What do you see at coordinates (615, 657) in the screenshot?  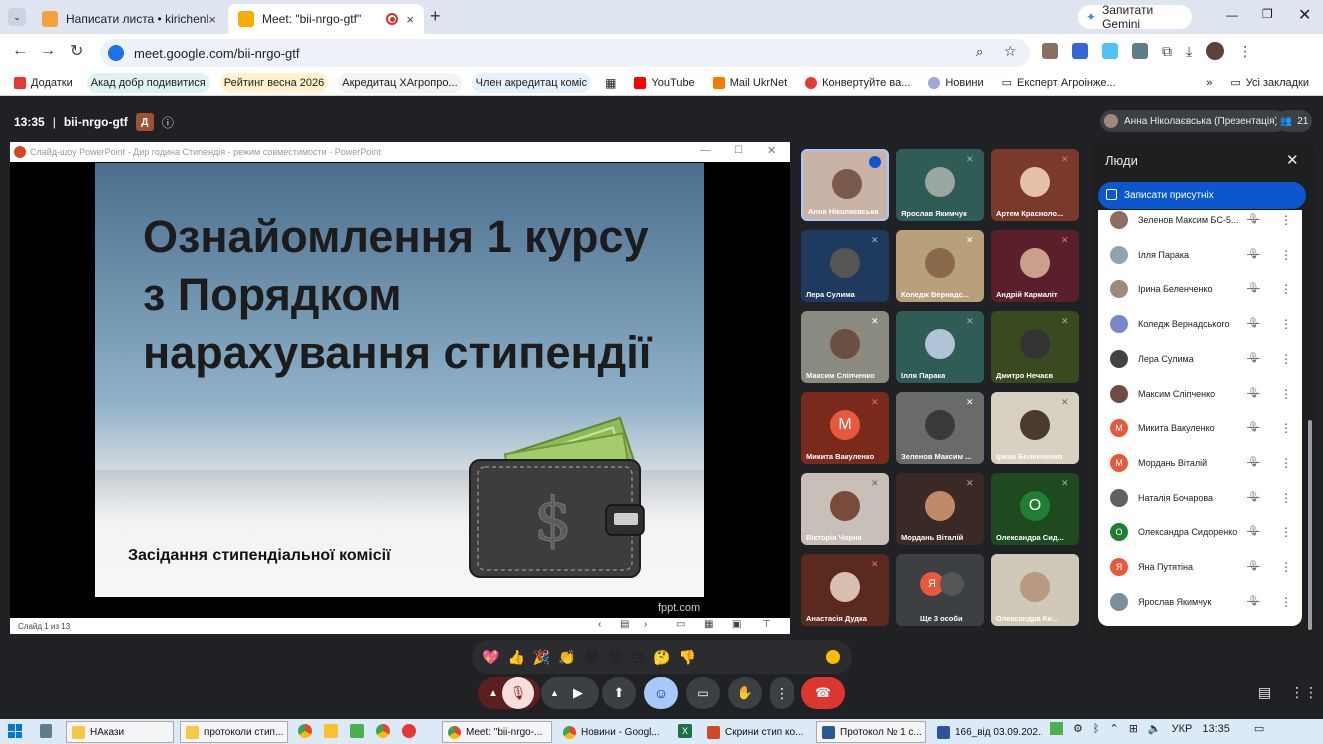 I see `reaction-surprised: 😮` at bounding box center [615, 657].